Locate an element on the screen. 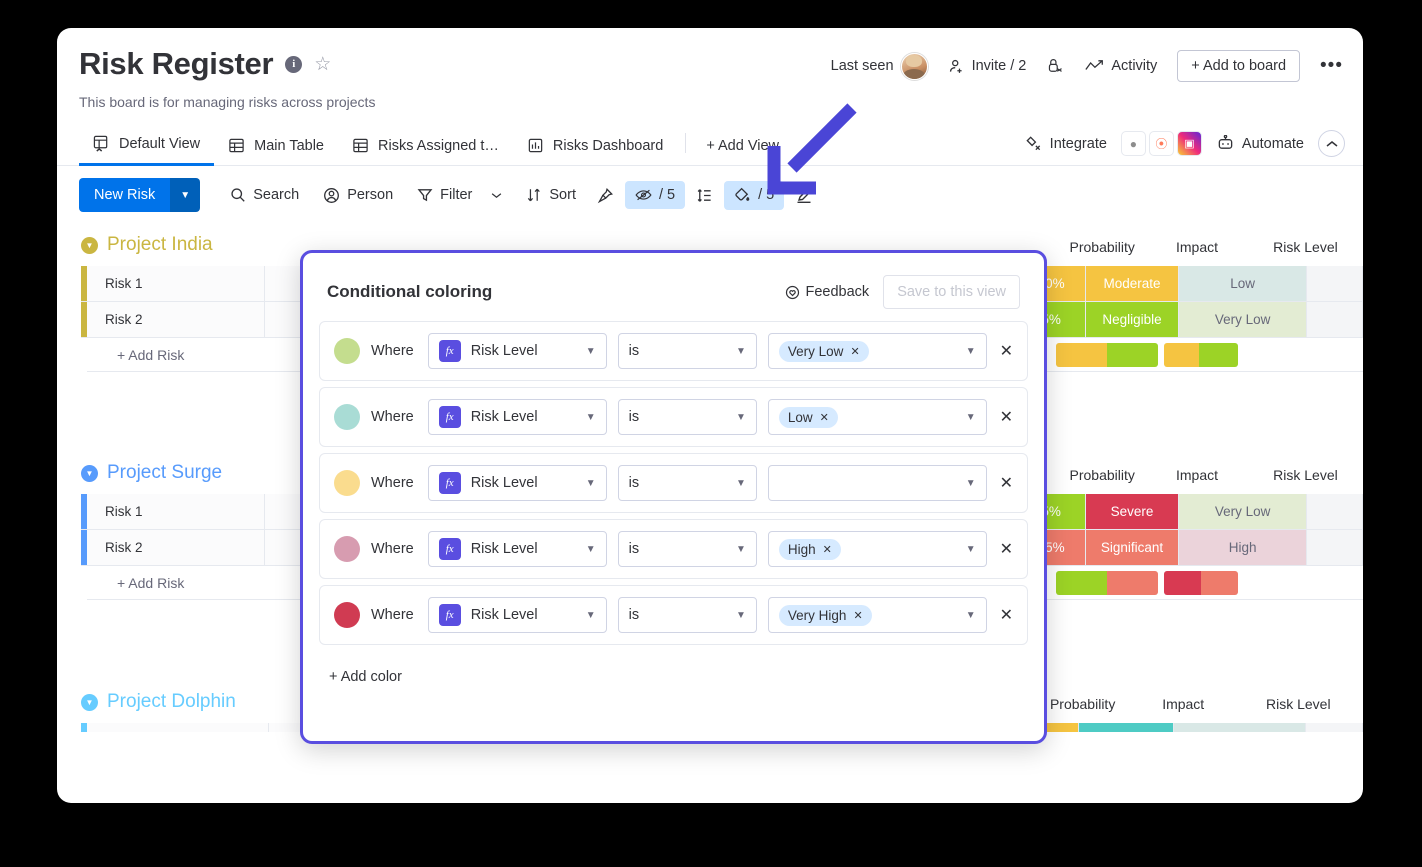  chevron-down-icon: ▼ is located at coordinates (590, 549).